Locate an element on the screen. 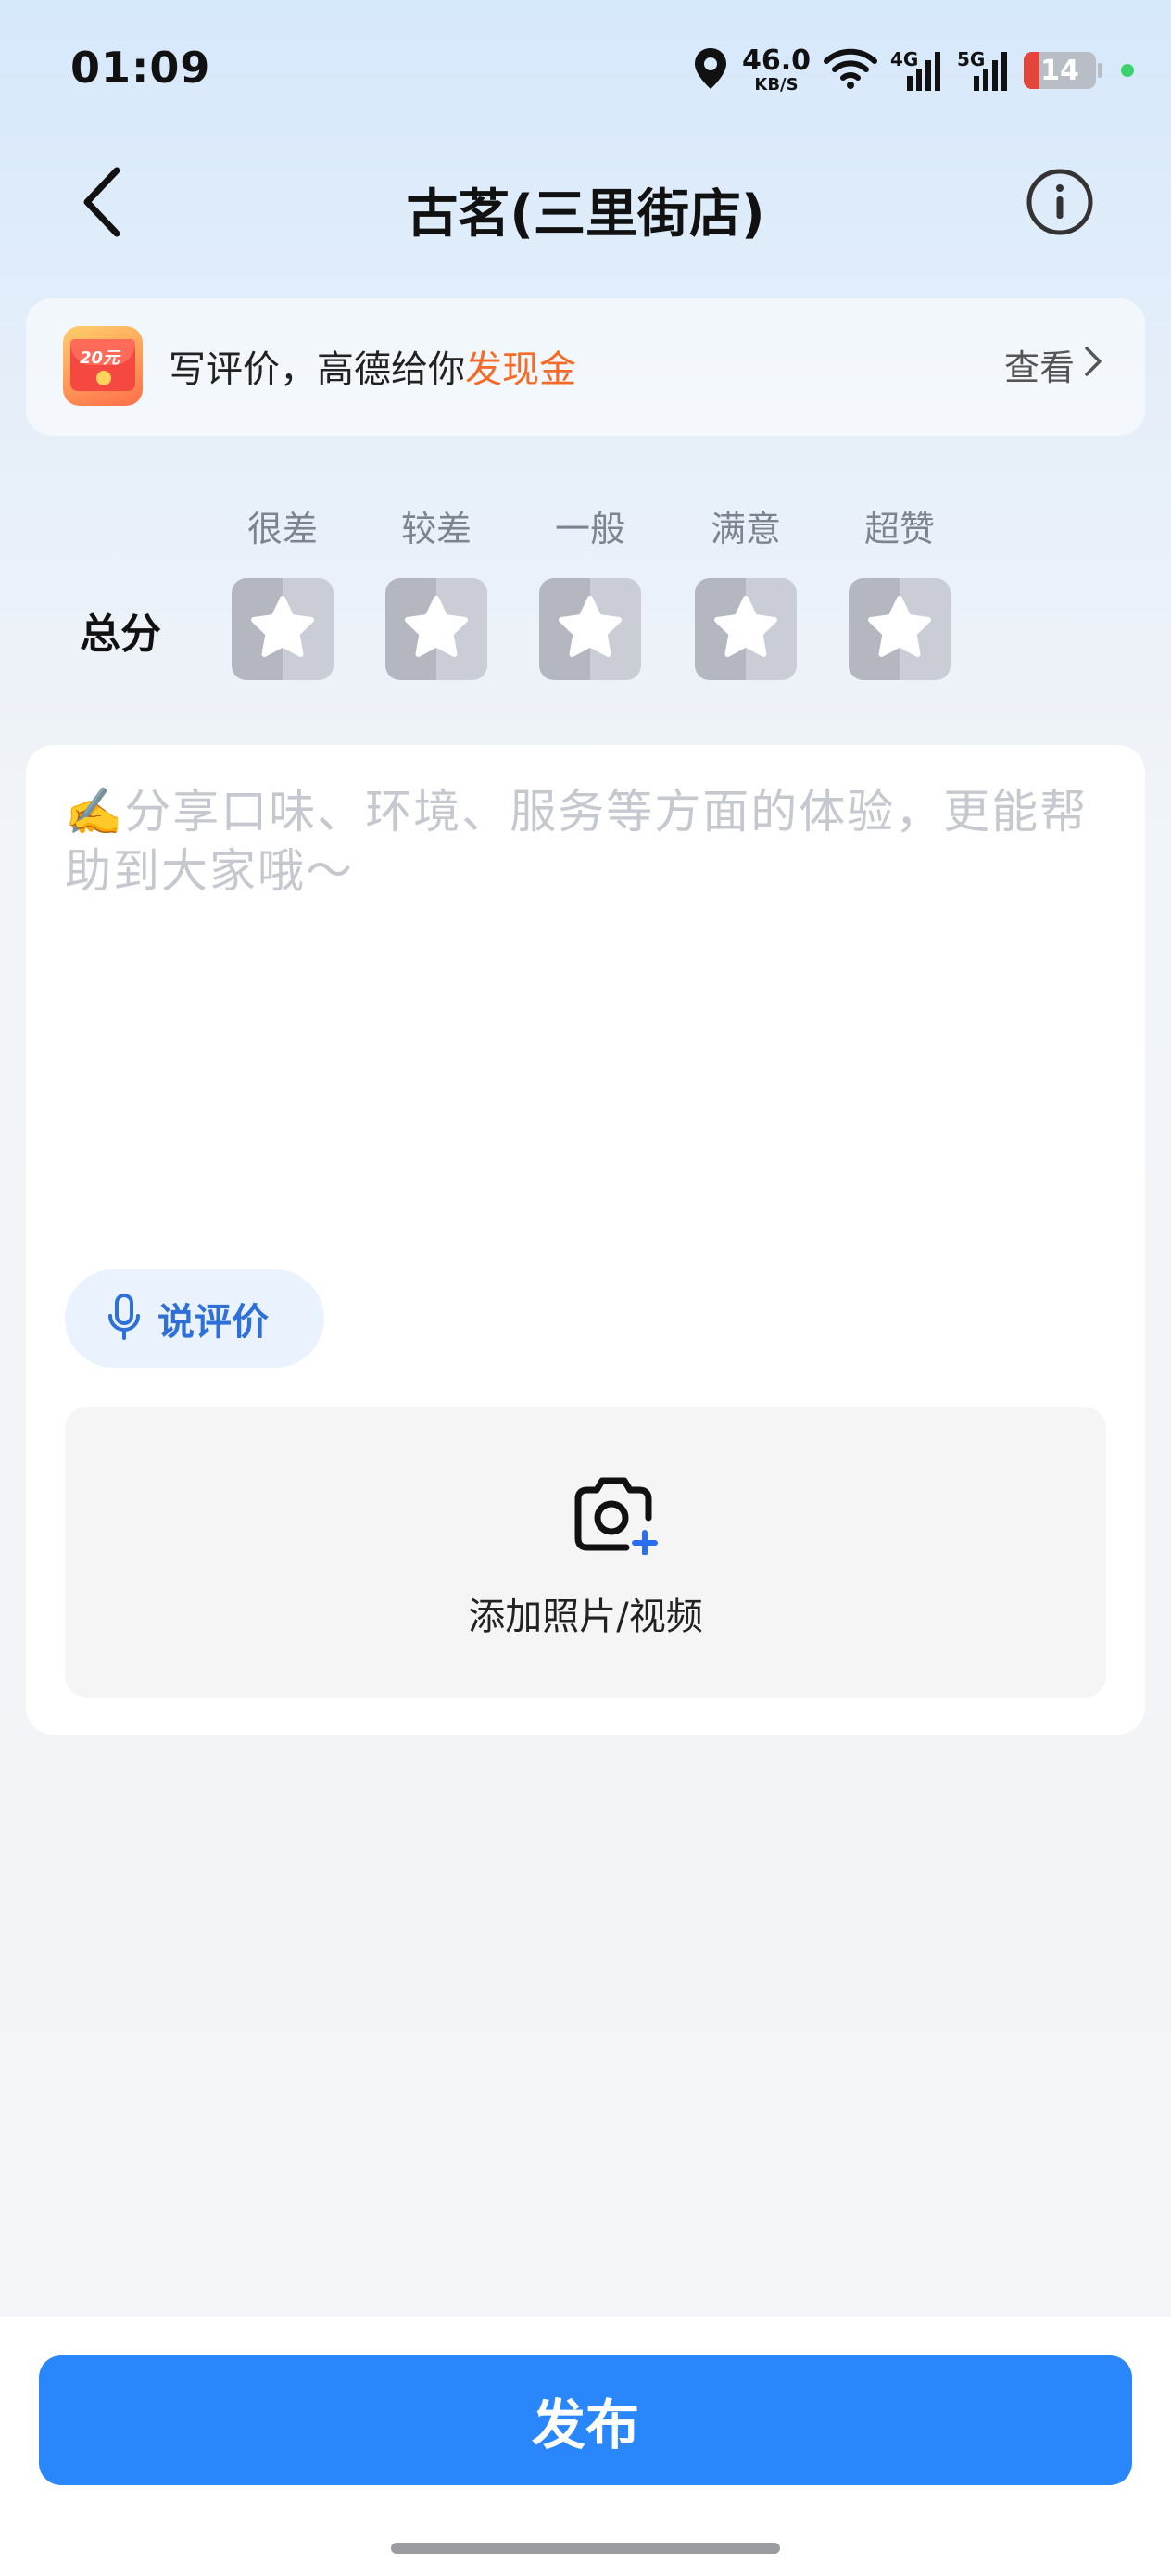 The width and height of the screenshot is (1171, 2576). promo-text: 写评价，高德给你发现金 is located at coordinates (373, 369).